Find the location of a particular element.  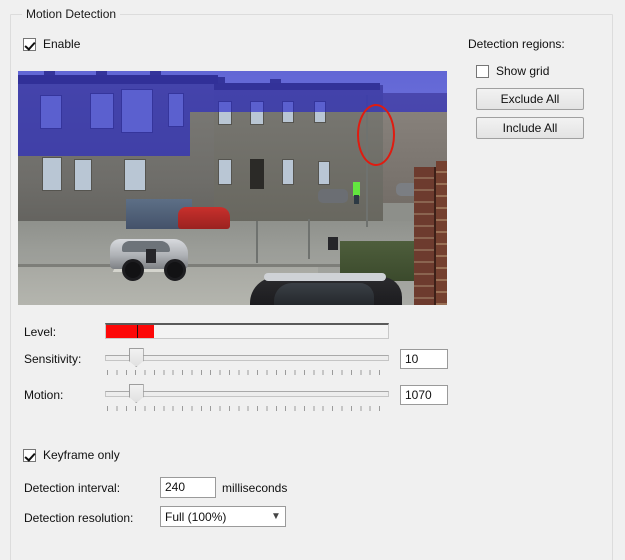

detection-interval-label: Detection interval: is located at coordinates (72, 488).